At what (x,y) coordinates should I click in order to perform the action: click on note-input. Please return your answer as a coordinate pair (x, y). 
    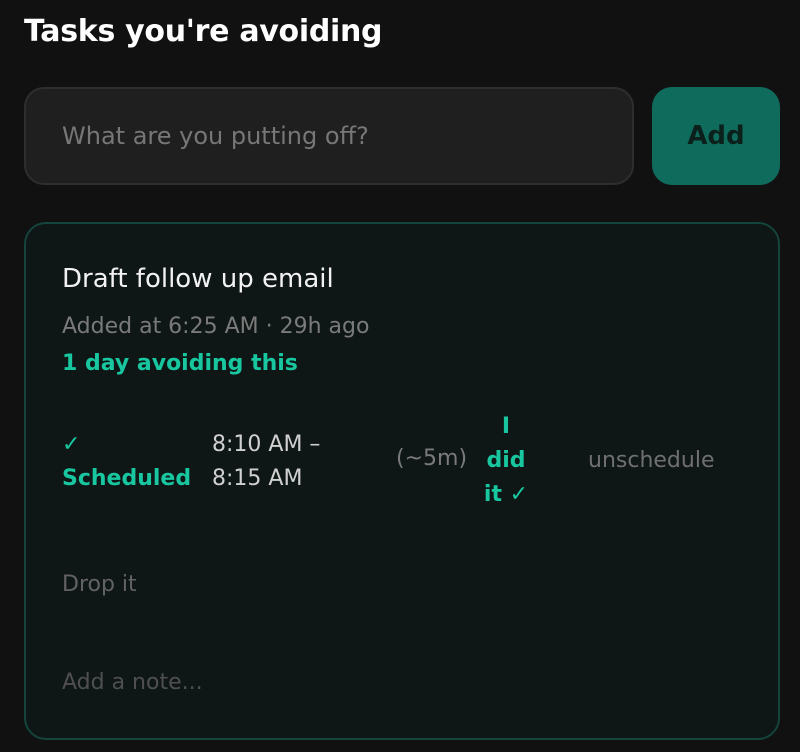
    Looking at the image, I should click on (390, 682).